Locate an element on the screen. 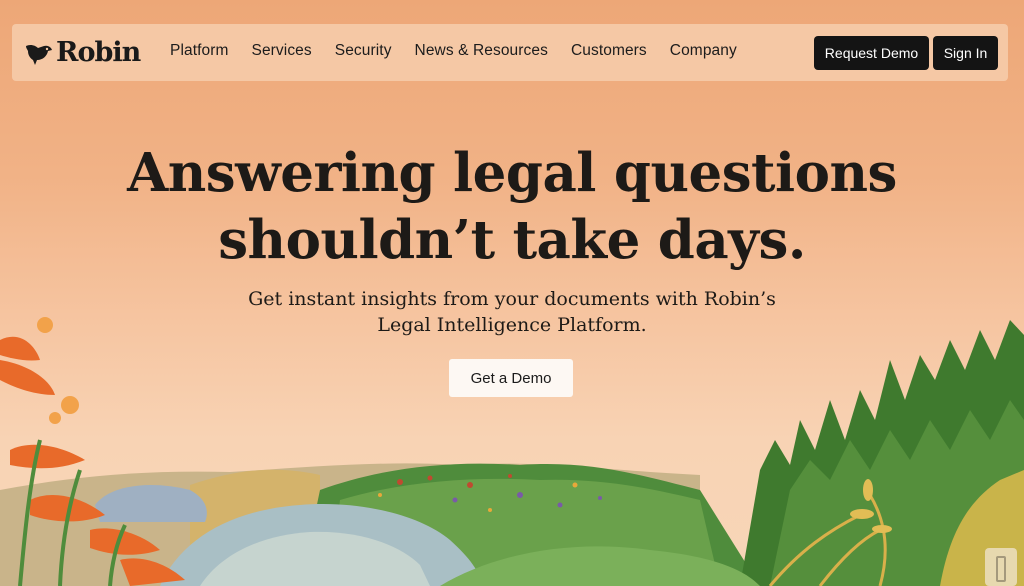 The image size is (1024, 586). scroll-indicator is located at coordinates (1001, 567).